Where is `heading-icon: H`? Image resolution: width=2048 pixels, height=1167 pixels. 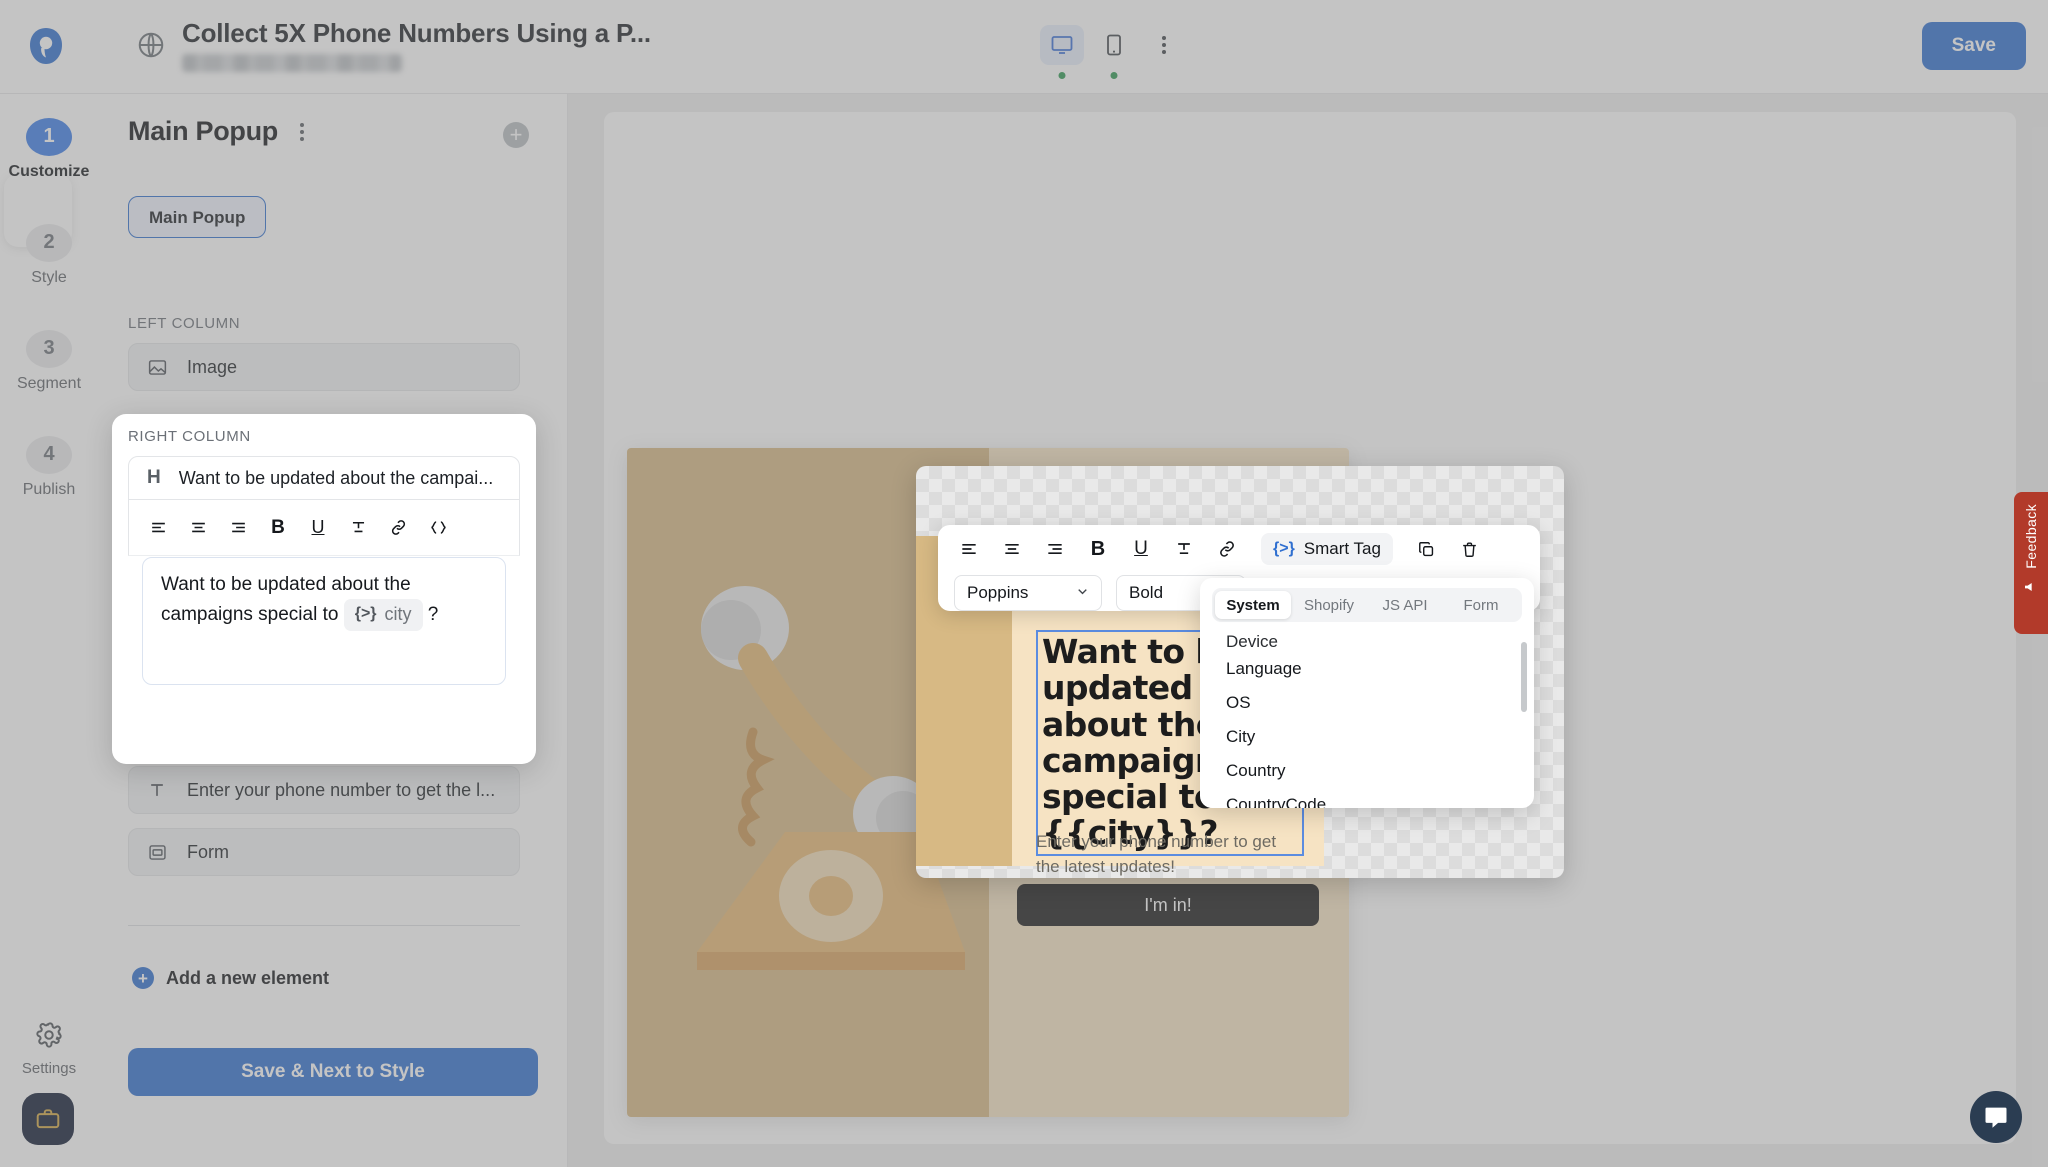
heading-icon: H is located at coordinates (154, 477).